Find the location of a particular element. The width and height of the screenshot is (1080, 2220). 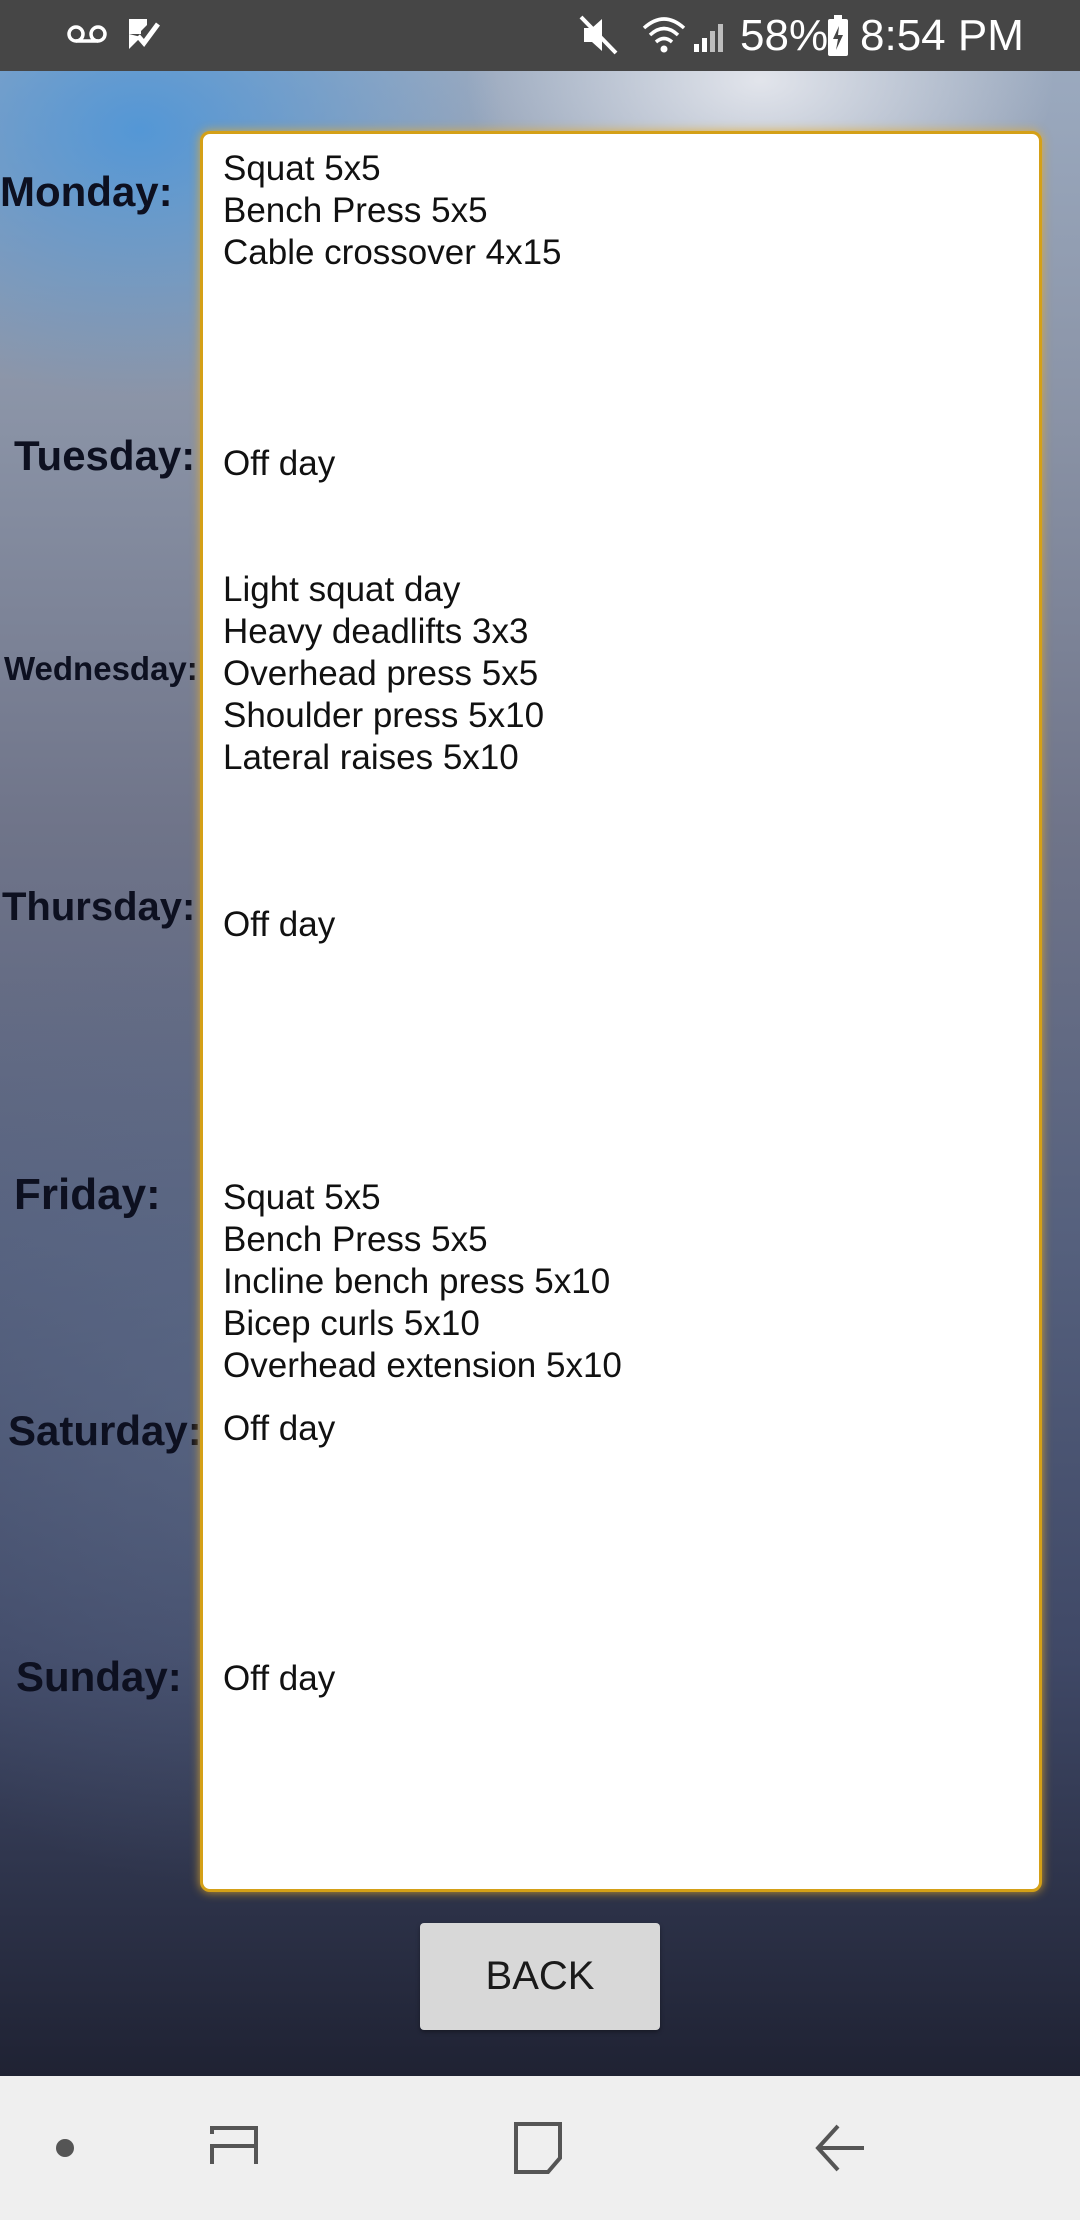

home-icon is located at coordinates (538, 2148).